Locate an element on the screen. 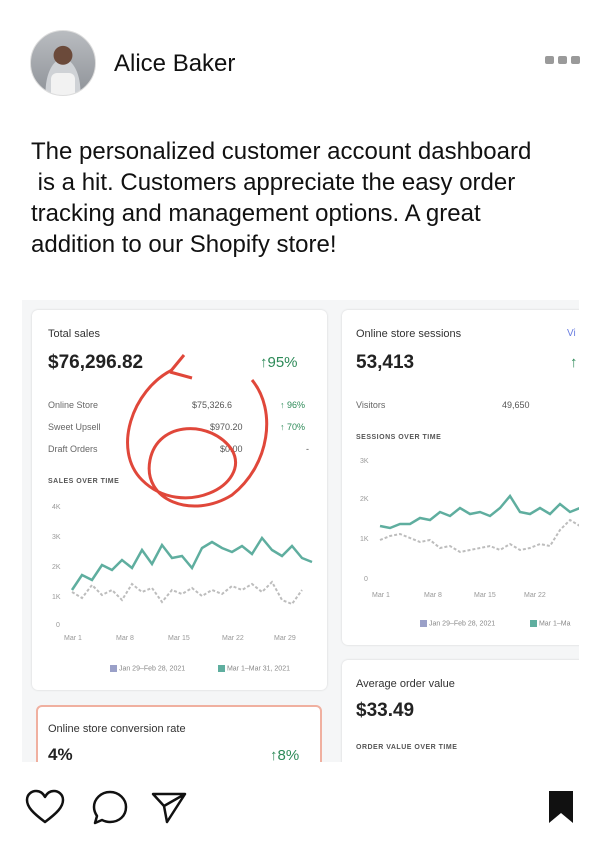  view-link: Vi is located at coordinates (571, 333).